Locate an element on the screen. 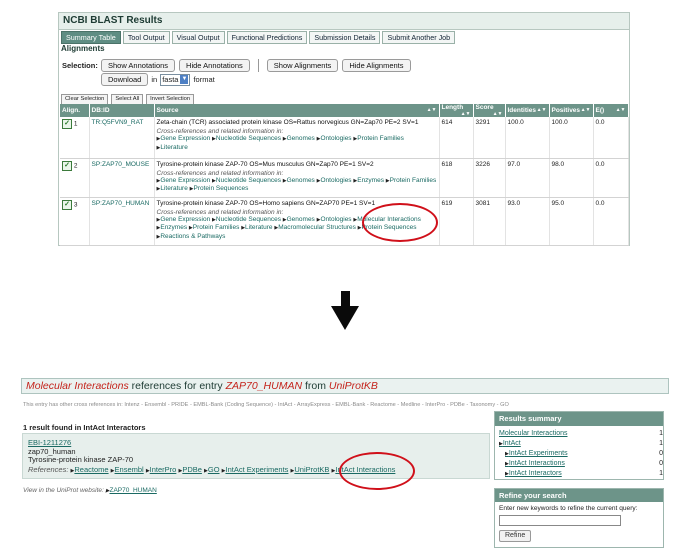 The width and height of the screenshot is (686, 558). col-header-align: Align. is located at coordinates (75, 110).